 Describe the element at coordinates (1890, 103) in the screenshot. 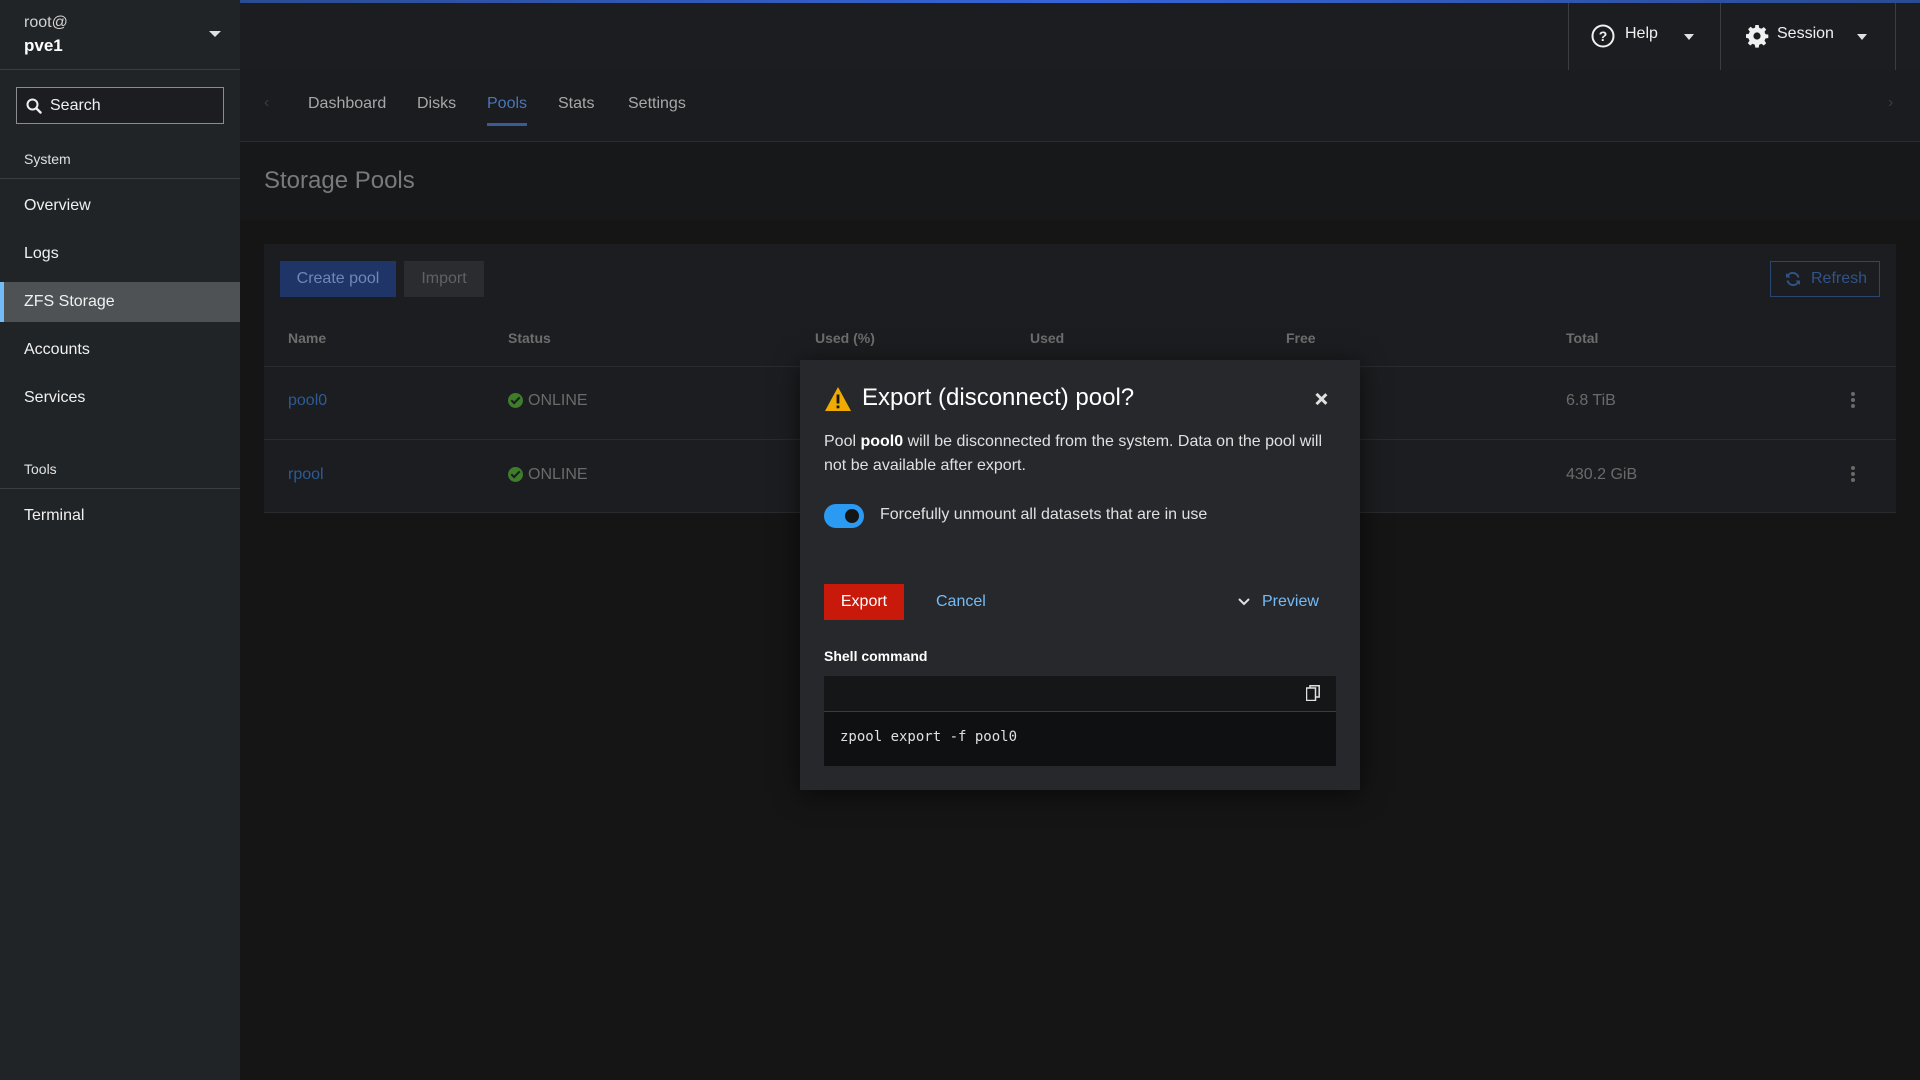

I see `scroll-right-icon: ›` at that location.